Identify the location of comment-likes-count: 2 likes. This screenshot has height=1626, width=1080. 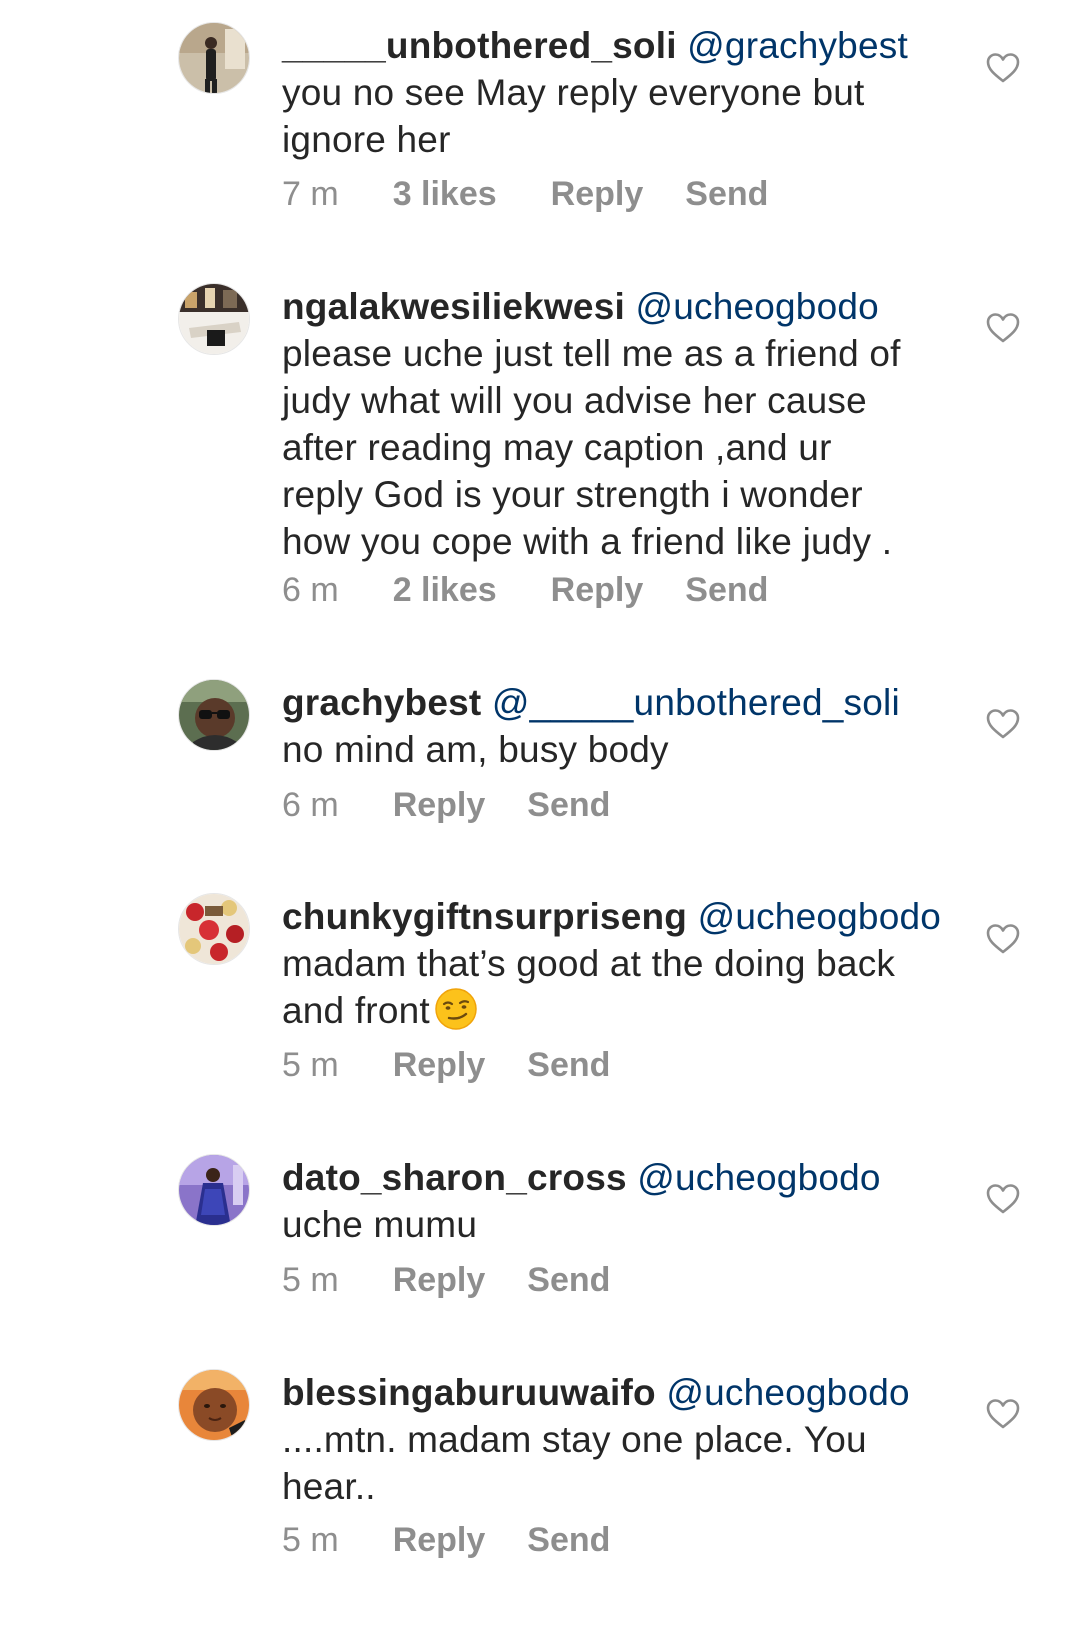
(445, 590).